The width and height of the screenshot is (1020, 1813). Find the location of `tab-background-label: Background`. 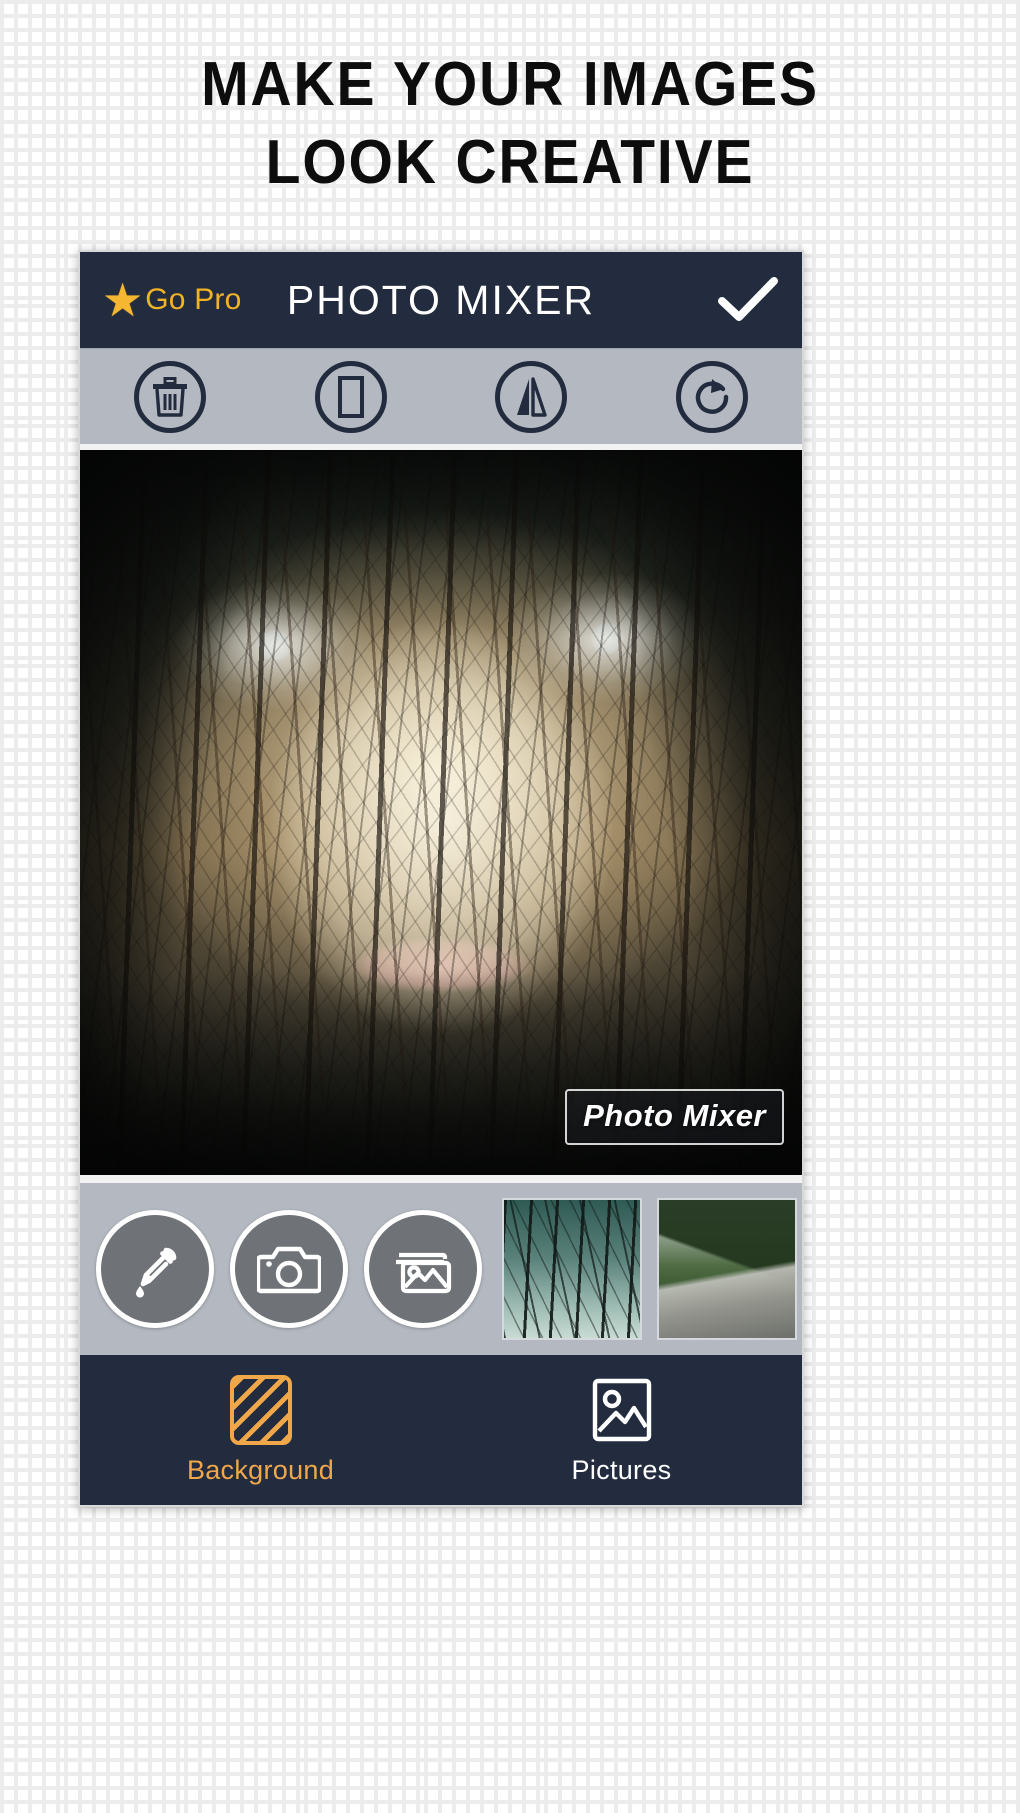

tab-background-label: Background is located at coordinates (260, 1469).